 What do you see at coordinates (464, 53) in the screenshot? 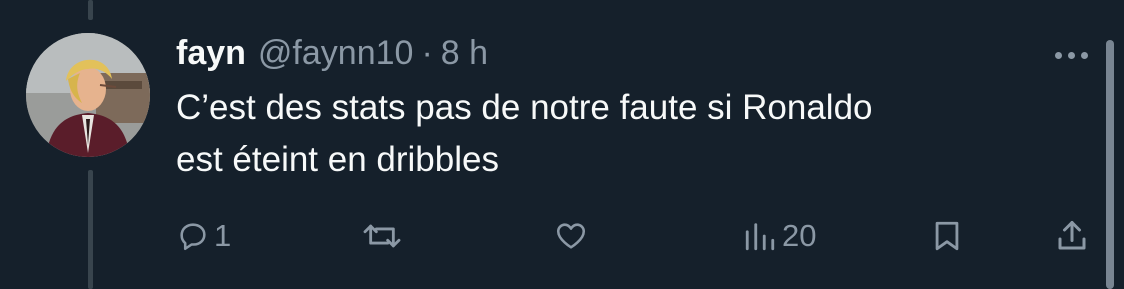
I see `tweet-timestamp: 8 h` at bounding box center [464, 53].